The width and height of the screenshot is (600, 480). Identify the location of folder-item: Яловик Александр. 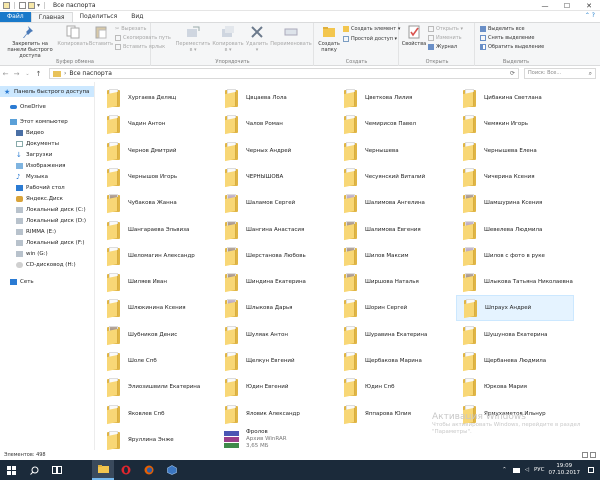
(277, 414).